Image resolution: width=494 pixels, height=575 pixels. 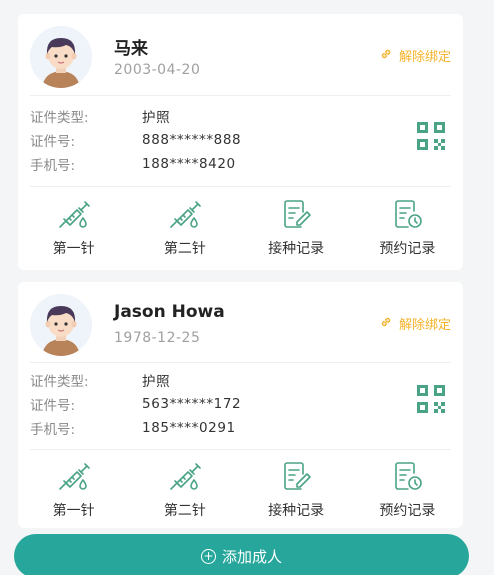 I want to click on person-header: 马来 2003-04-20 解除绑定, so click(x=240, y=54).